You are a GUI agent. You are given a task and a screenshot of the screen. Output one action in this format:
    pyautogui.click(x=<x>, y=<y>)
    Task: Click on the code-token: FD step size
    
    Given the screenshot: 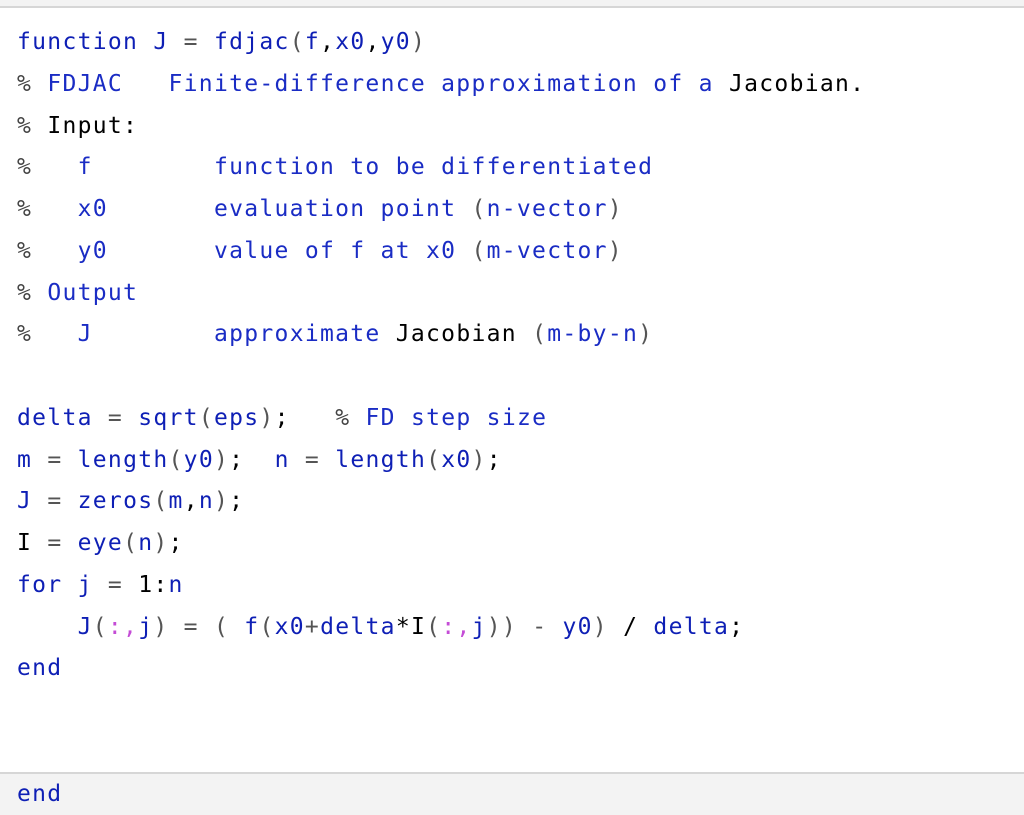 What is the action you would take?
    pyautogui.click(x=457, y=418)
    